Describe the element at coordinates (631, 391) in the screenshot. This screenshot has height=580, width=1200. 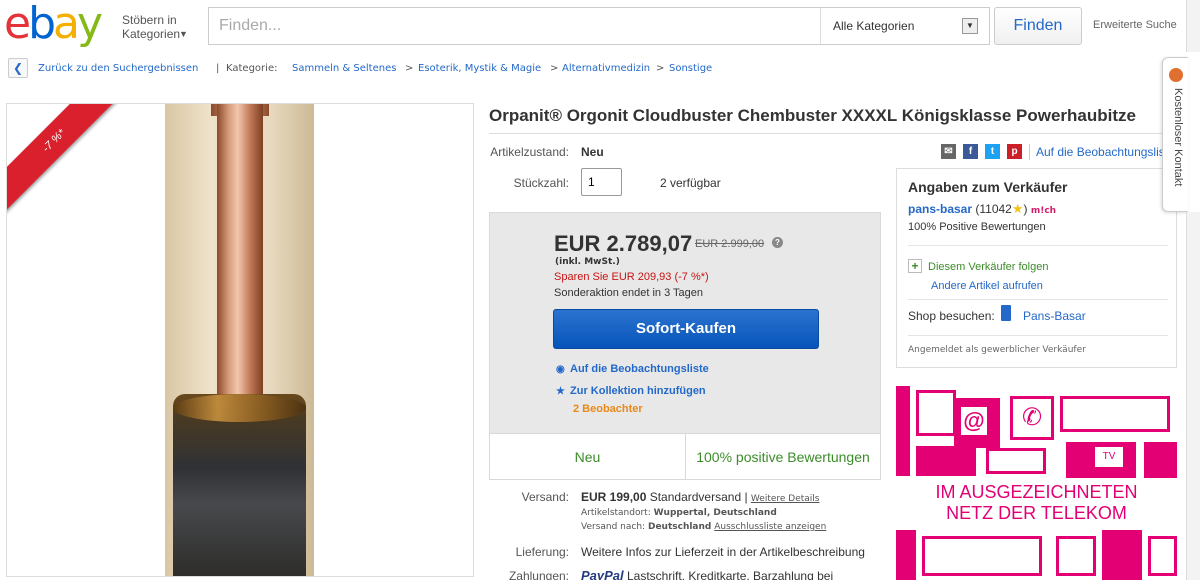
I see `add-to-collection-action: ★ Zur Kollektion hinzufügen` at that location.